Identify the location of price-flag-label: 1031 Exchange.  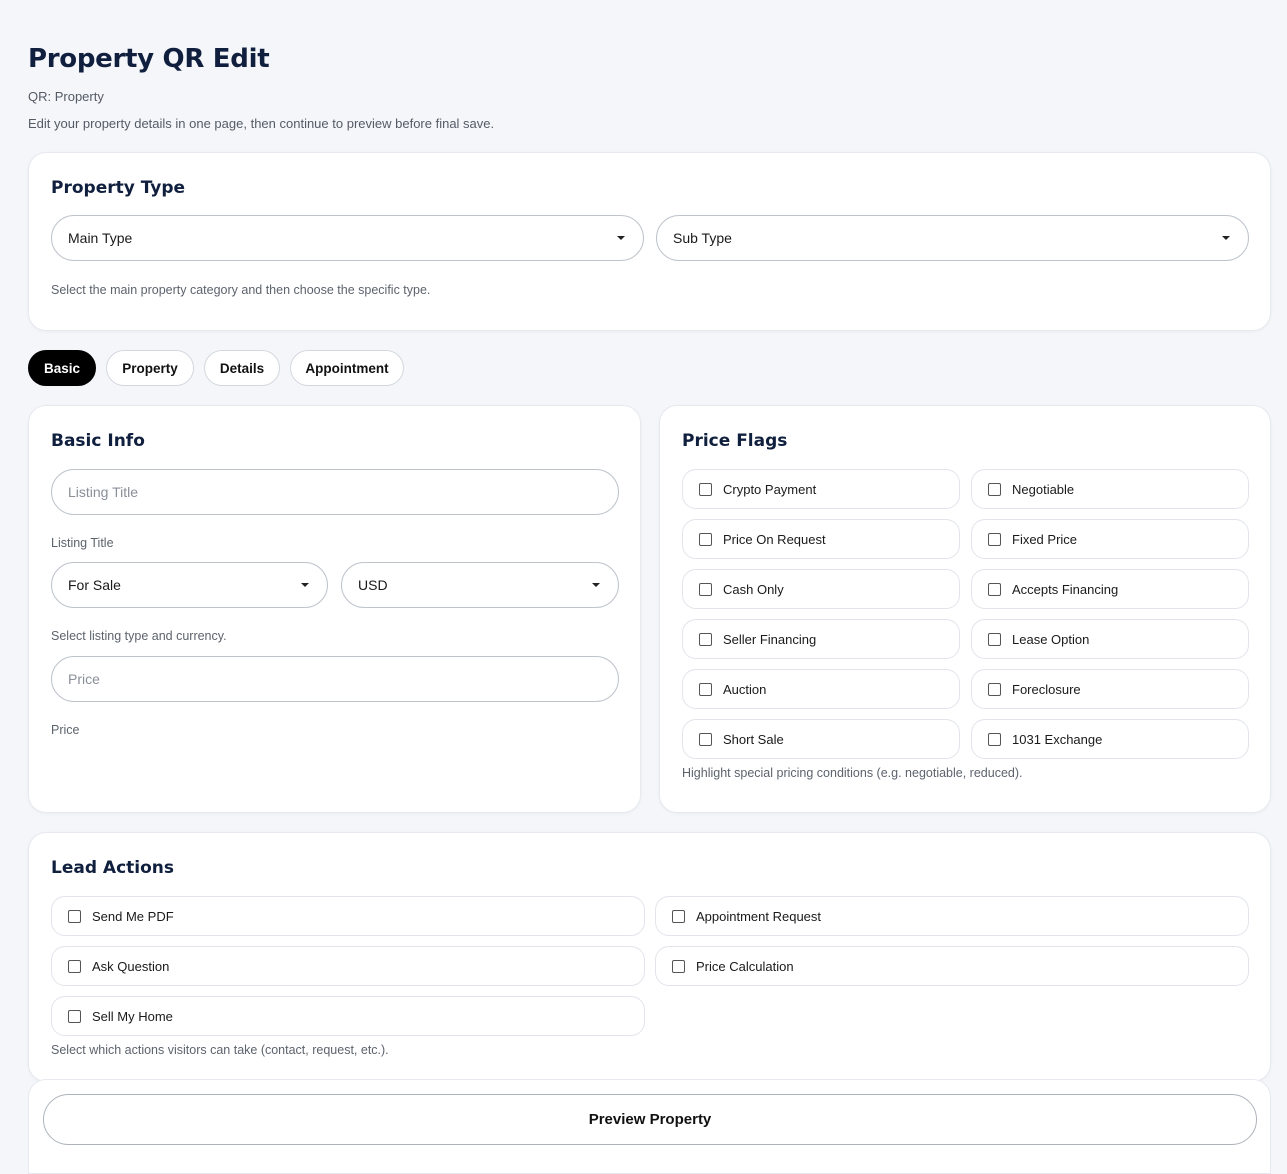
(1057, 739).